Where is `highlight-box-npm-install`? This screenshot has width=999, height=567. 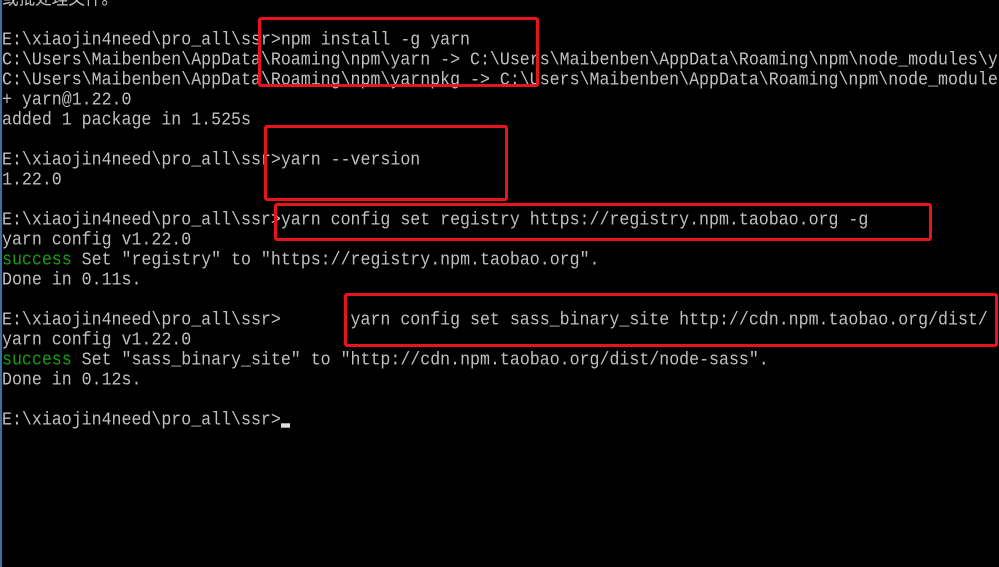
highlight-box-npm-install is located at coordinates (398, 52).